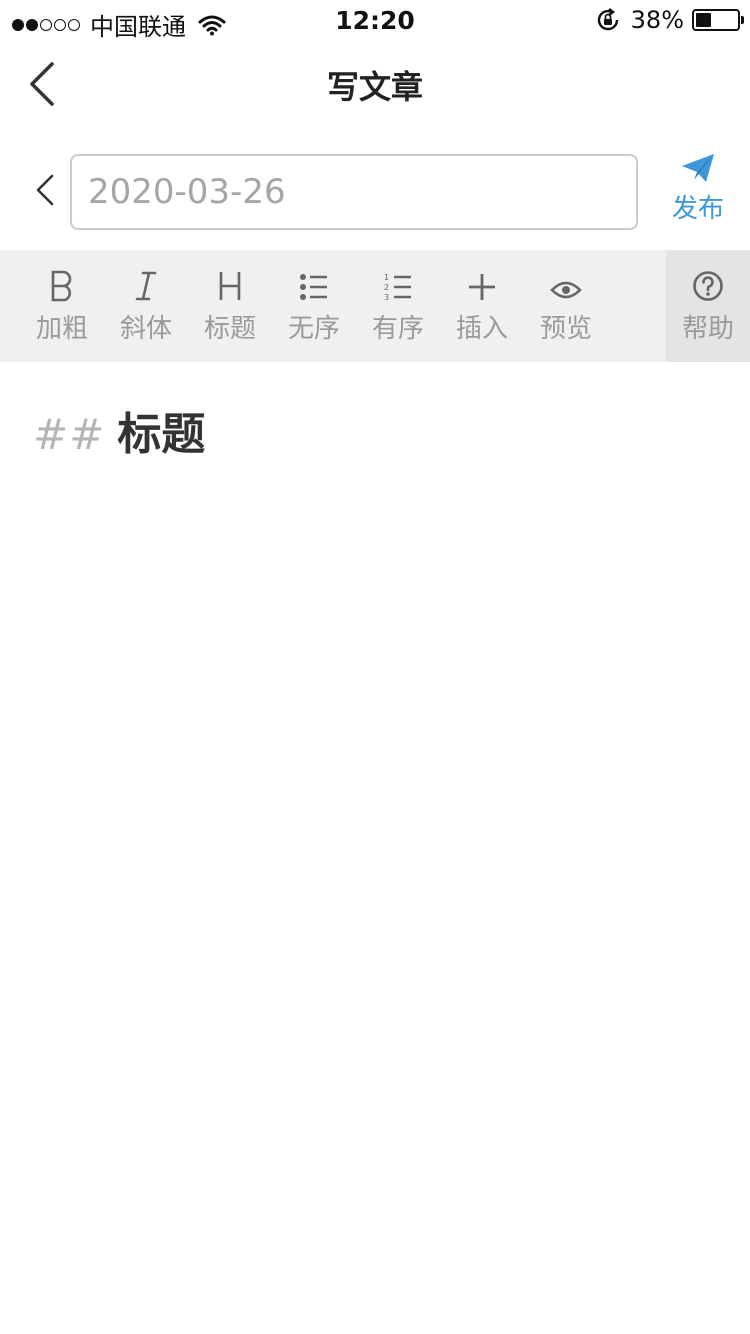 The image size is (750, 1334). What do you see at coordinates (314, 306) in the screenshot?
I see `unordered-list-button: 无序` at bounding box center [314, 306].